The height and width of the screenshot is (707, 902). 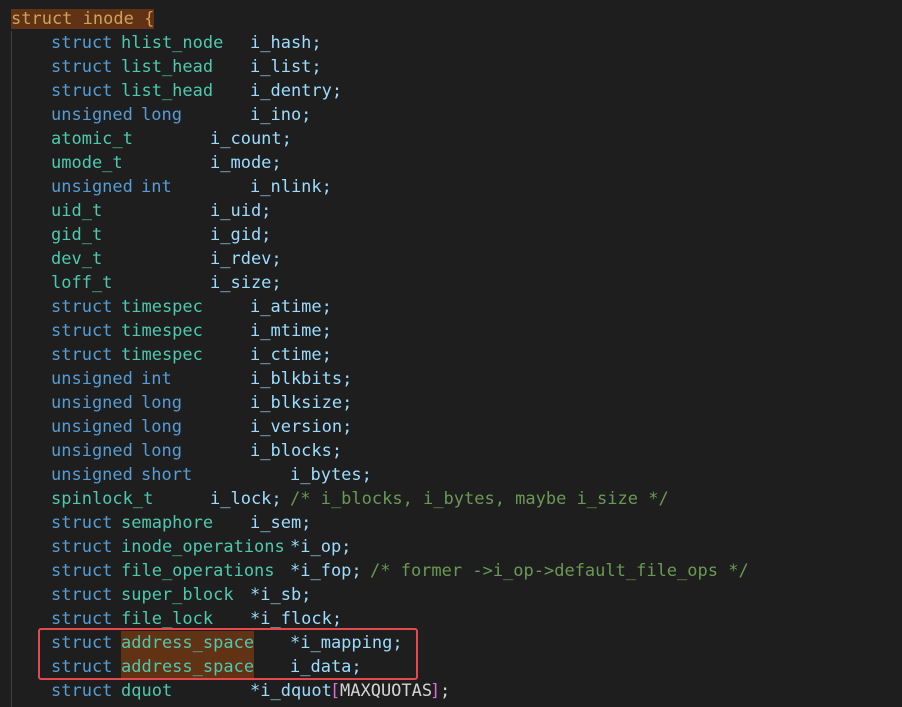 What do you see at coordinates (147, 691) in the screenshot?
I see `type-name: dquot` at bounding box center [147, 691].